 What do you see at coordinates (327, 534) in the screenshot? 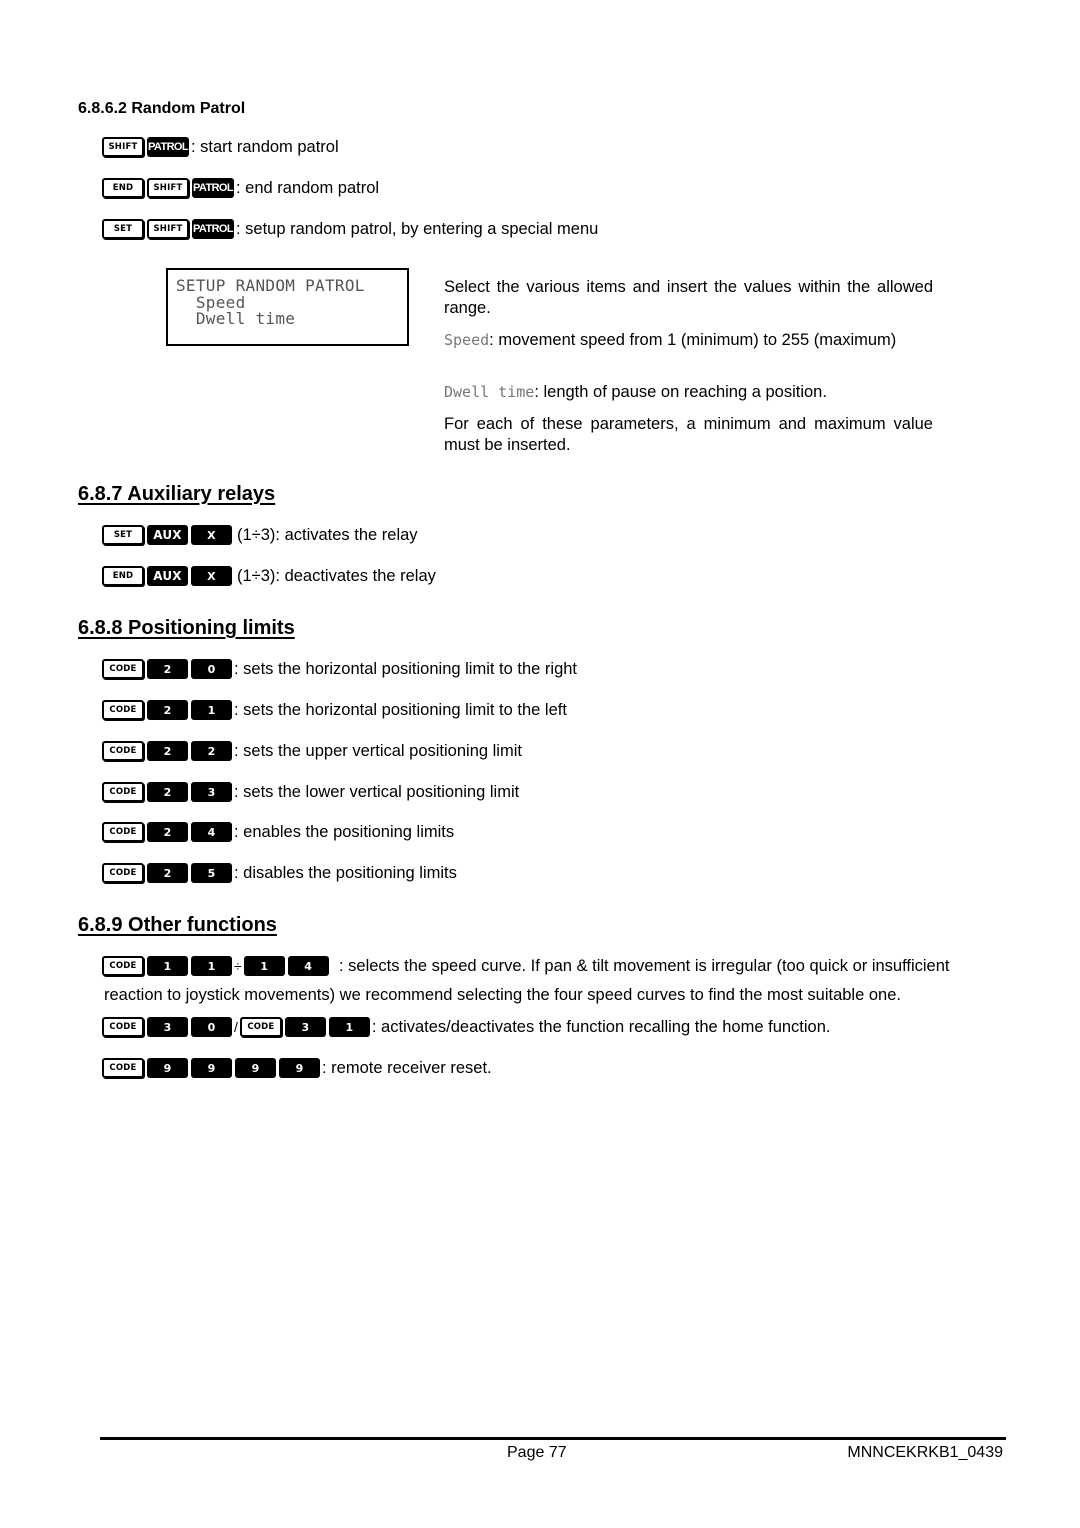
I see `command-description: (1÷3): activates the relay` at bounding box center [327, 534].